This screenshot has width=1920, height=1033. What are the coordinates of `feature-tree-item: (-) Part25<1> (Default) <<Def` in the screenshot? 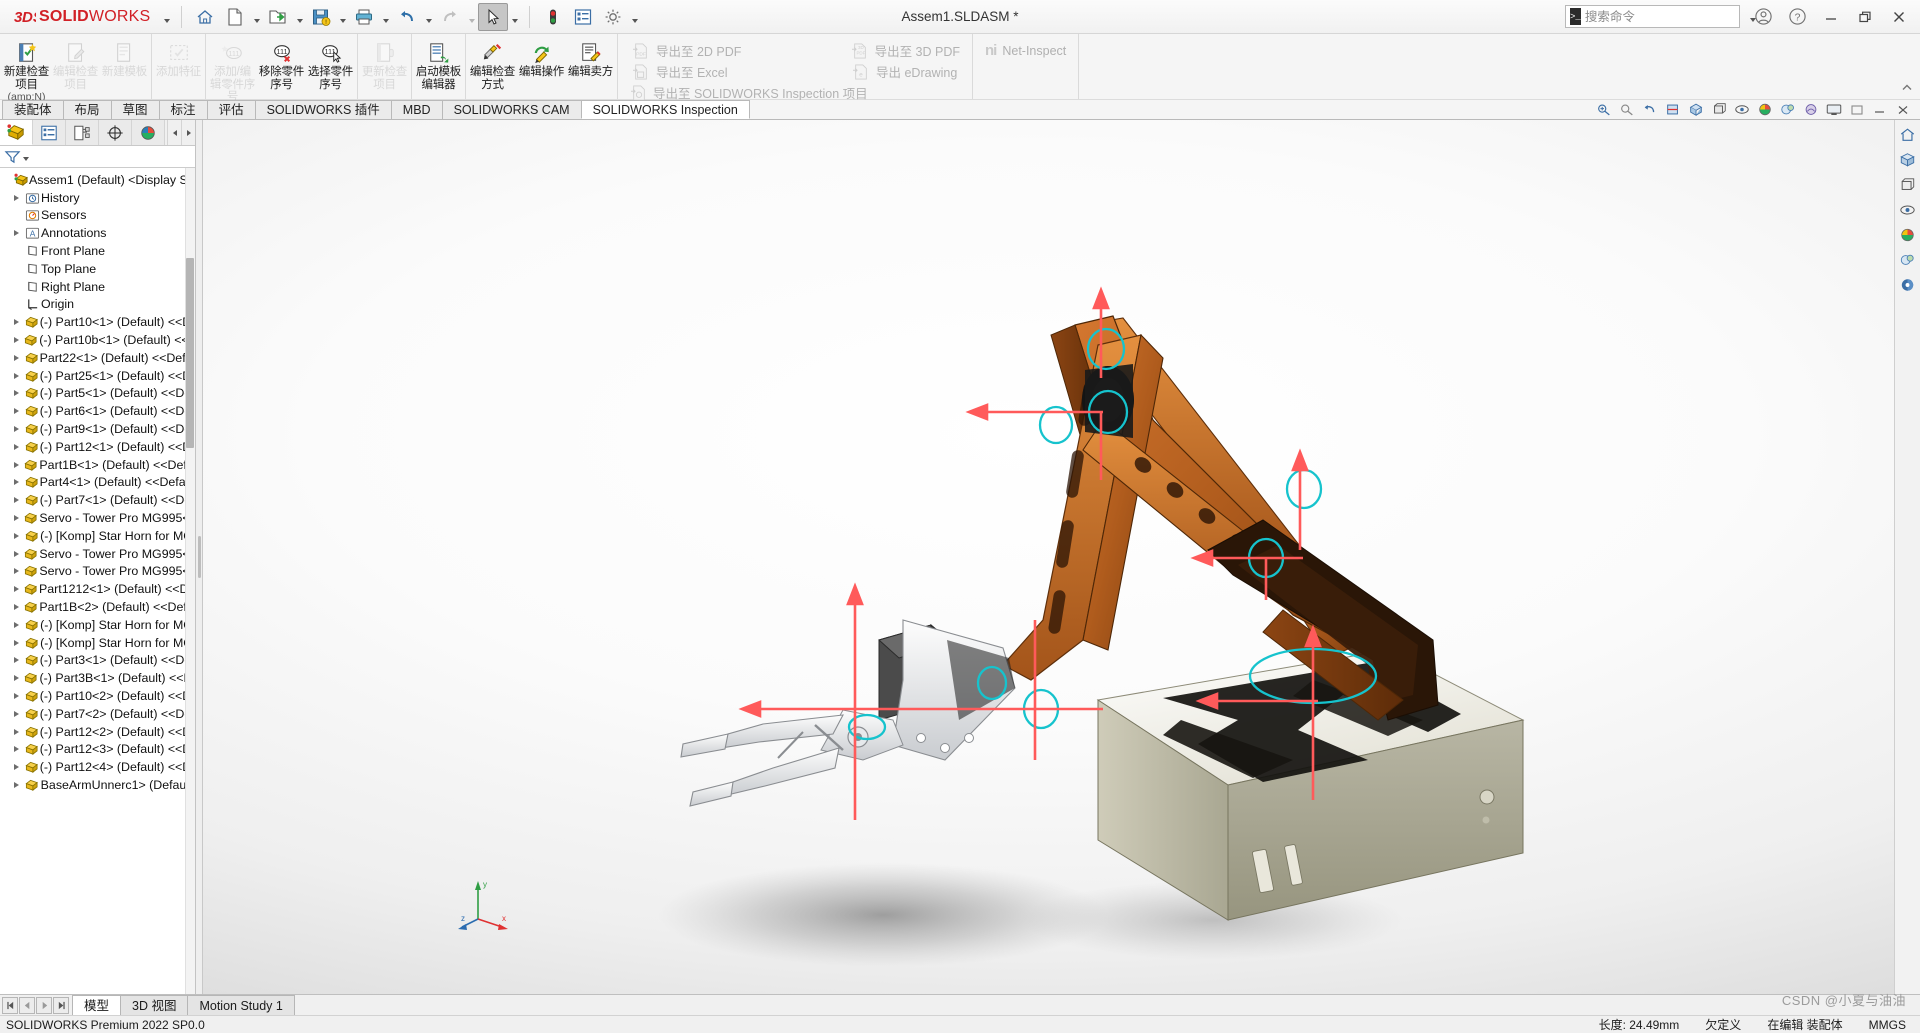 It's located at (97, 376).